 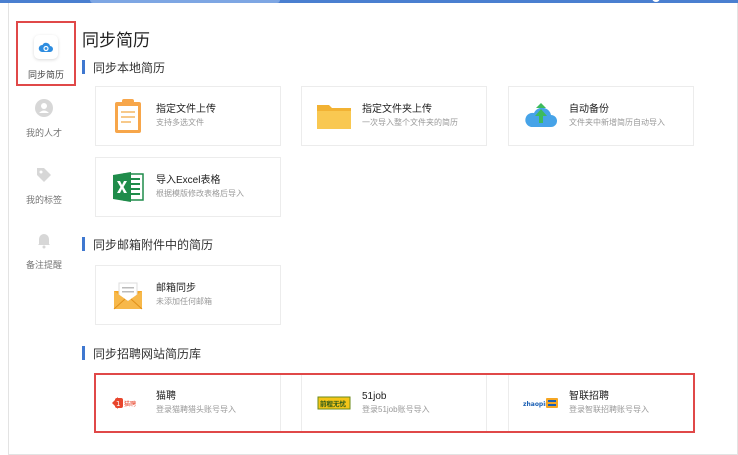 I want to click on sidebar: 同步简历 我的人才 我的标签 备注提醒, so click(x=45, y=230).